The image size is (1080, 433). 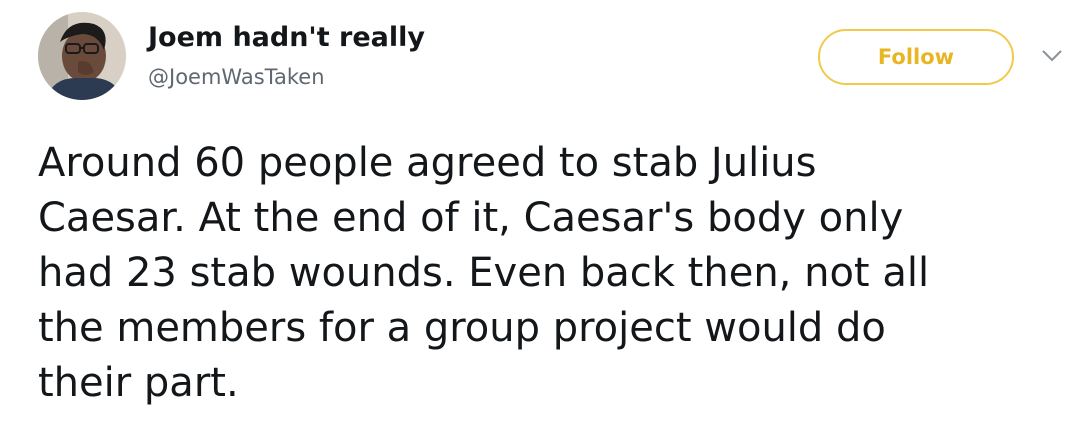 I want to click on chevron-down-icon, so click(x=1052, y=56).